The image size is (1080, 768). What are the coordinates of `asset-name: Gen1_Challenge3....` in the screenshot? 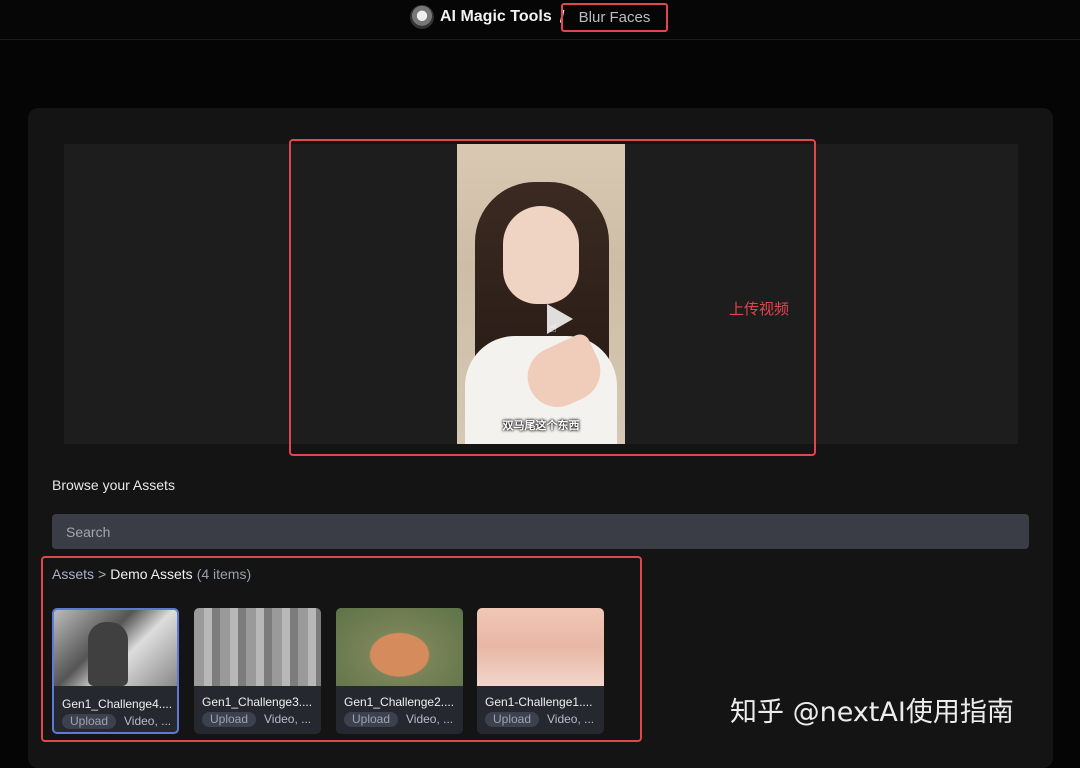 It's located at (257, 702).